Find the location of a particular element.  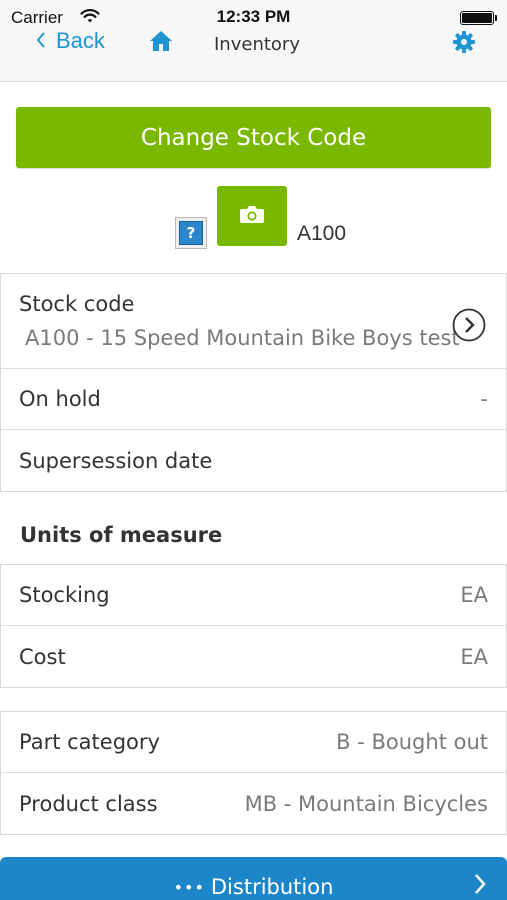

distribution-button: ••• Distribution is located at coordinates (253, 878).